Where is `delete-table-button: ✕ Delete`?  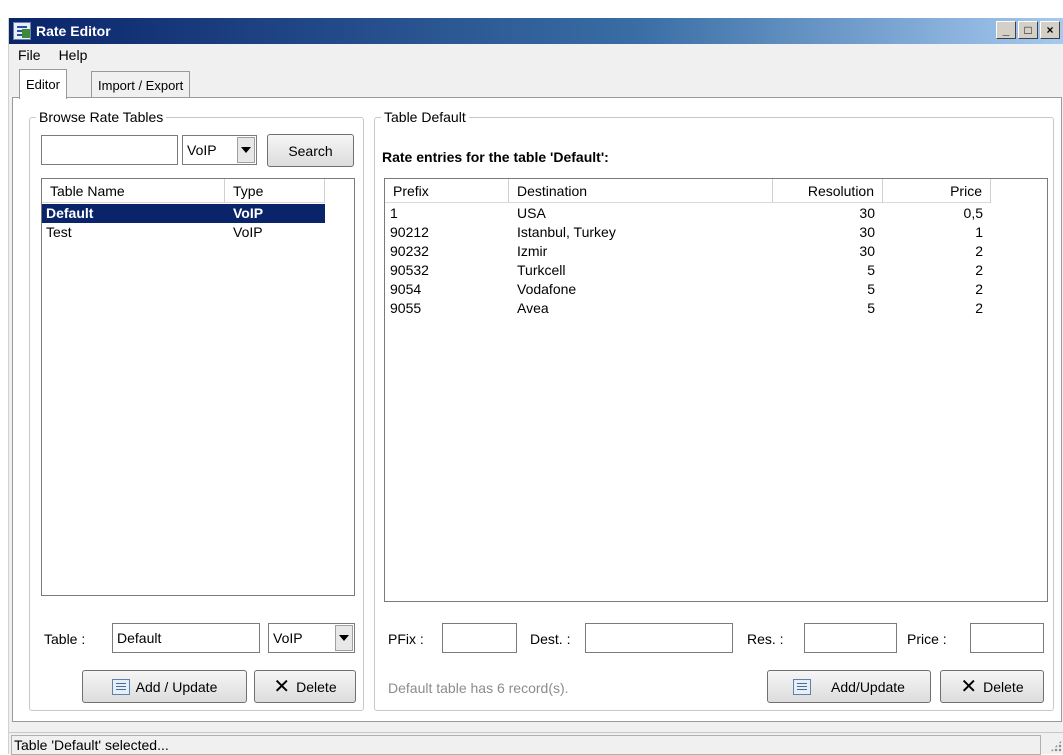
delete-table-button: ✕ Delete is located at coordinates (305, 686).